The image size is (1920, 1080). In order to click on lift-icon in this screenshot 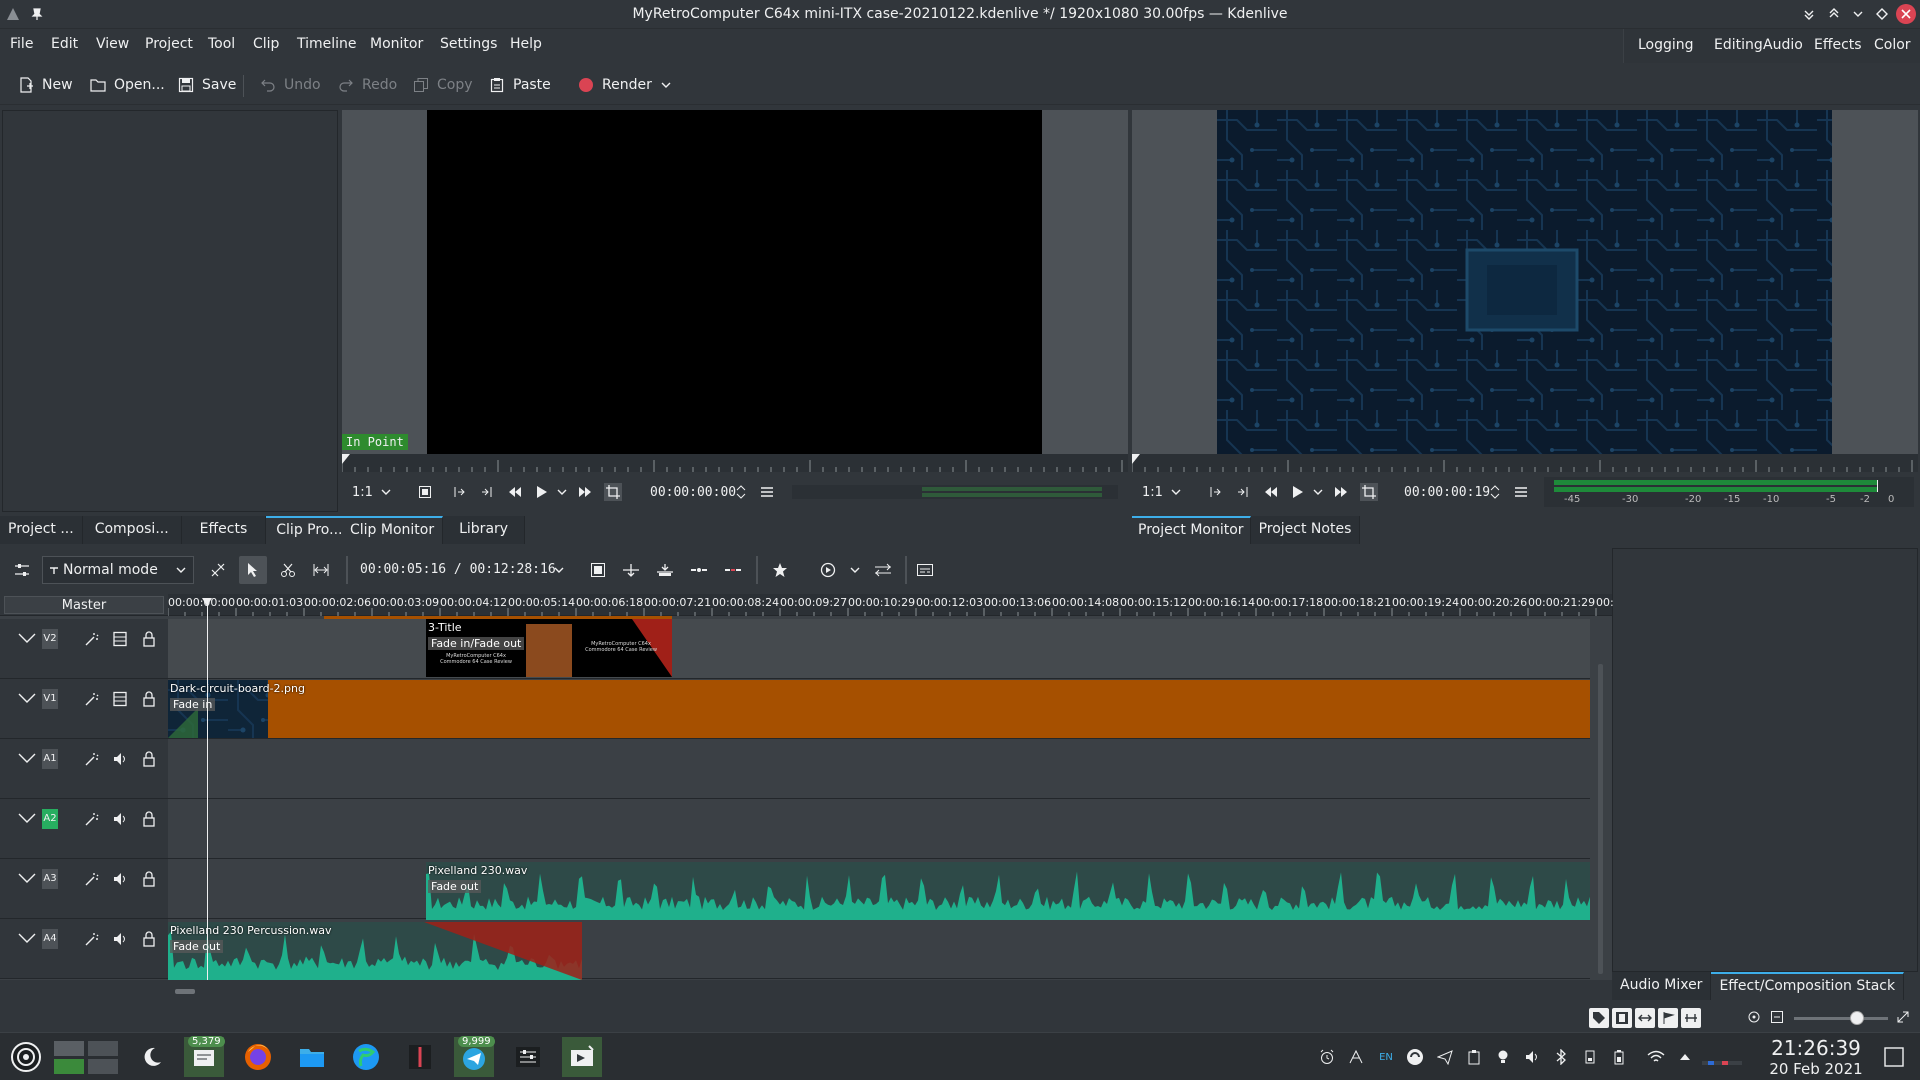, I will do `click(733, 570)`.